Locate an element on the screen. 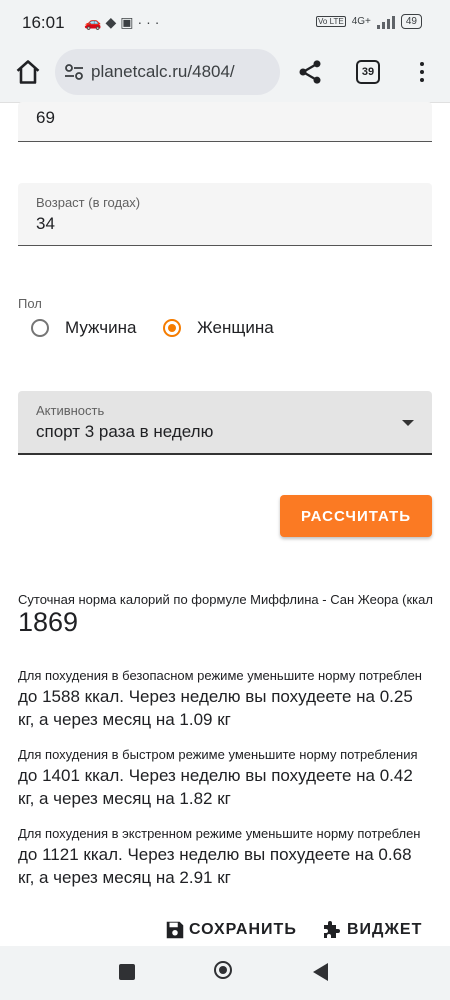  status-bar: 16:01 🚗◆▣··· Vo LTE 4G+ 49 is located at coordinates (225, 23).